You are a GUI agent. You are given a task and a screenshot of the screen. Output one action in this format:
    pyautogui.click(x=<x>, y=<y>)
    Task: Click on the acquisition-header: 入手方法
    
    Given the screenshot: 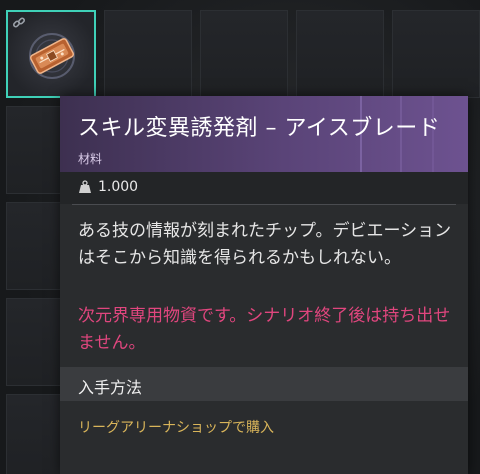 What is the action you would take?
    pyautogui.click(x=264, y=384)
    